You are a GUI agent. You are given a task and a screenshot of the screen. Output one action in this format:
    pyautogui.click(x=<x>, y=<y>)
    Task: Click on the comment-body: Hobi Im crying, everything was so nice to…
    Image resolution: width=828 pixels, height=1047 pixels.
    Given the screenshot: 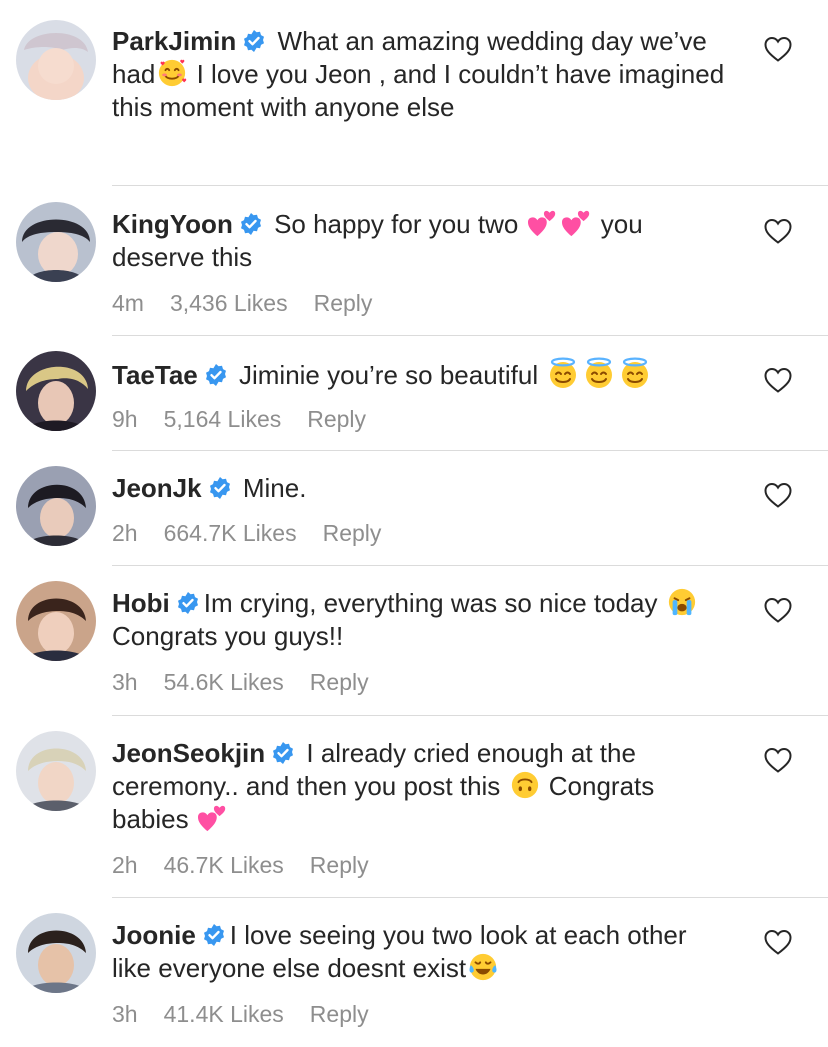 What is the action you would take?
    pyautogui.click(x=422, y=620)
    